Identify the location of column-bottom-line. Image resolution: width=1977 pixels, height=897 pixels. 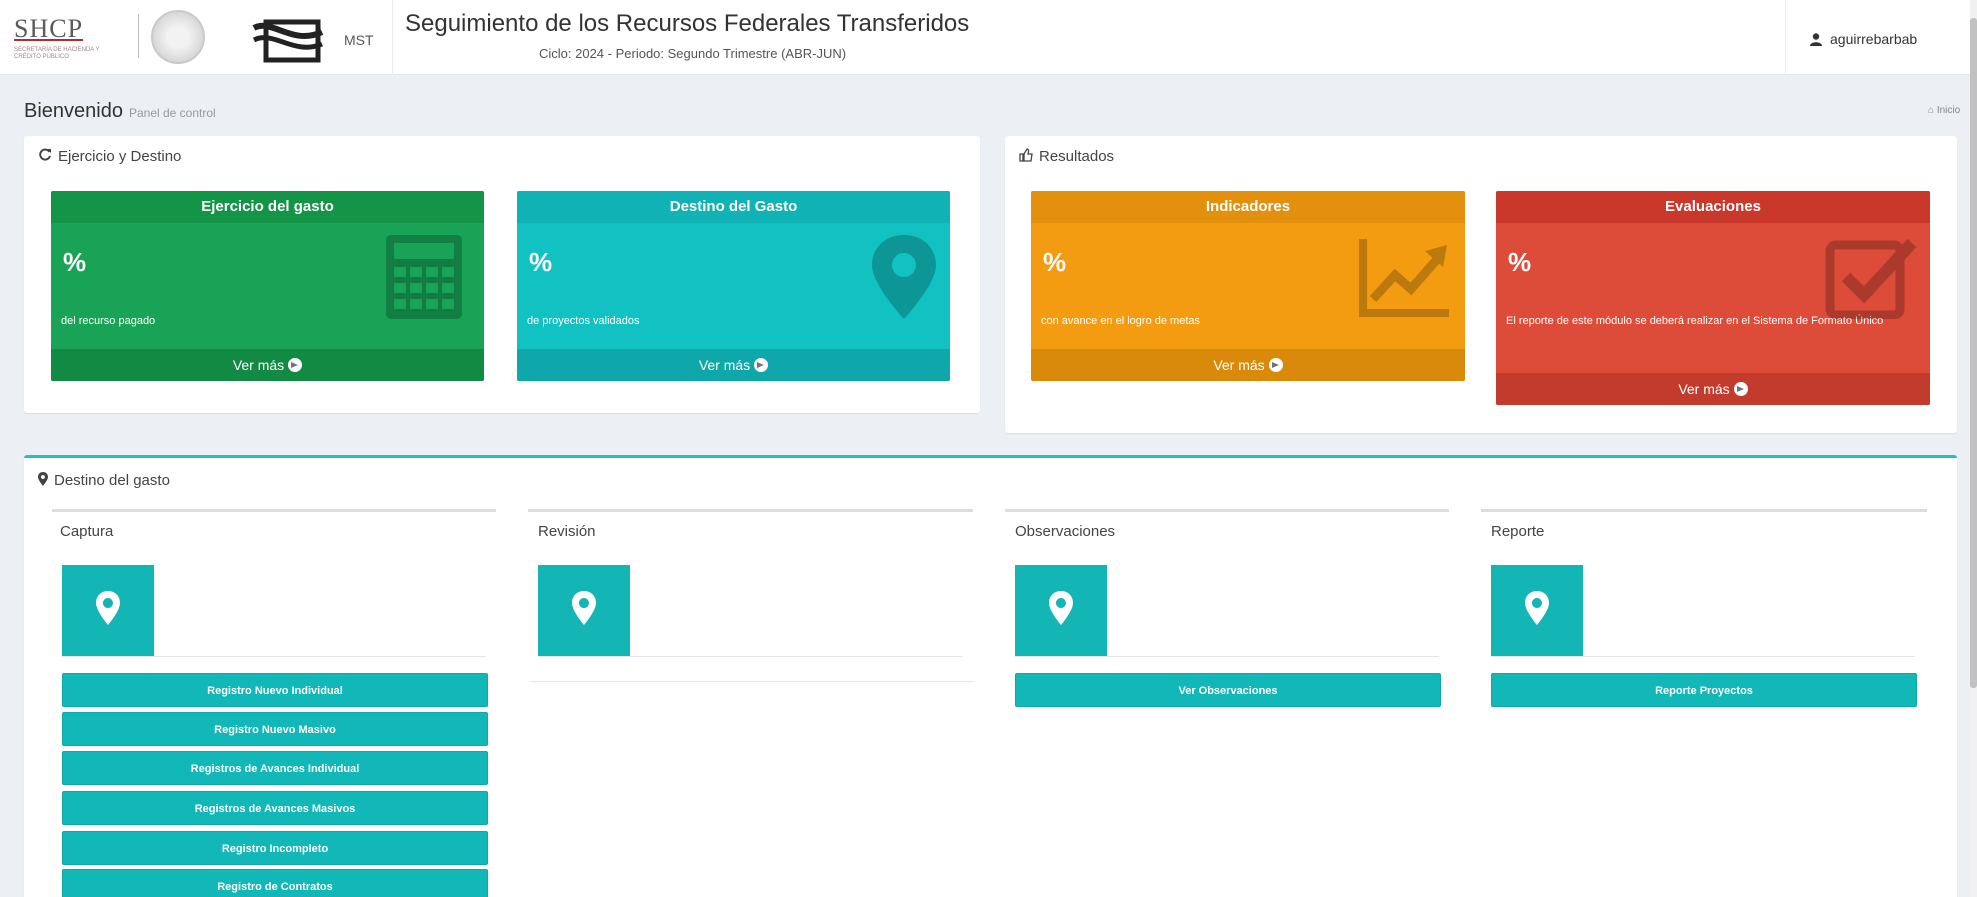
(752, 681).